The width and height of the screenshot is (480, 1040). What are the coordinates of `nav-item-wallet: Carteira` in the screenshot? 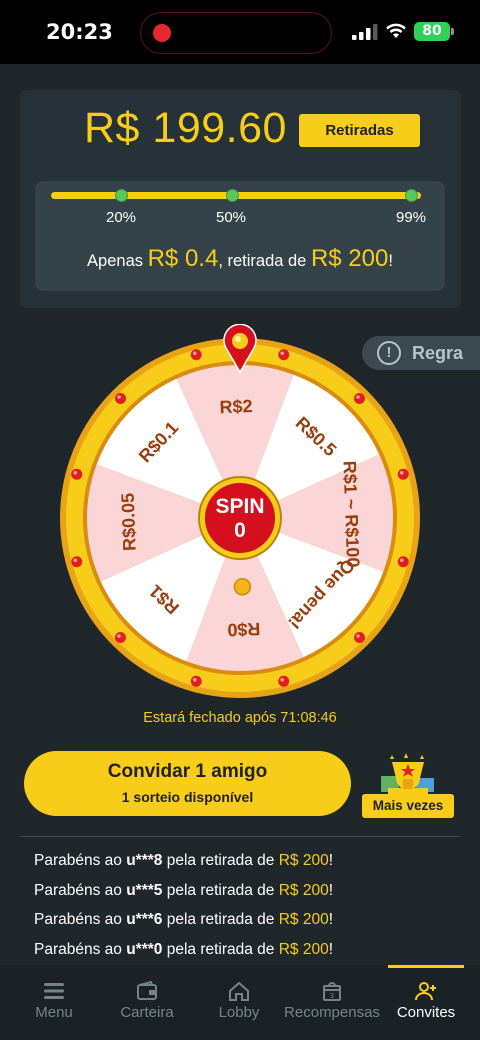 It's located at (147, 1002).